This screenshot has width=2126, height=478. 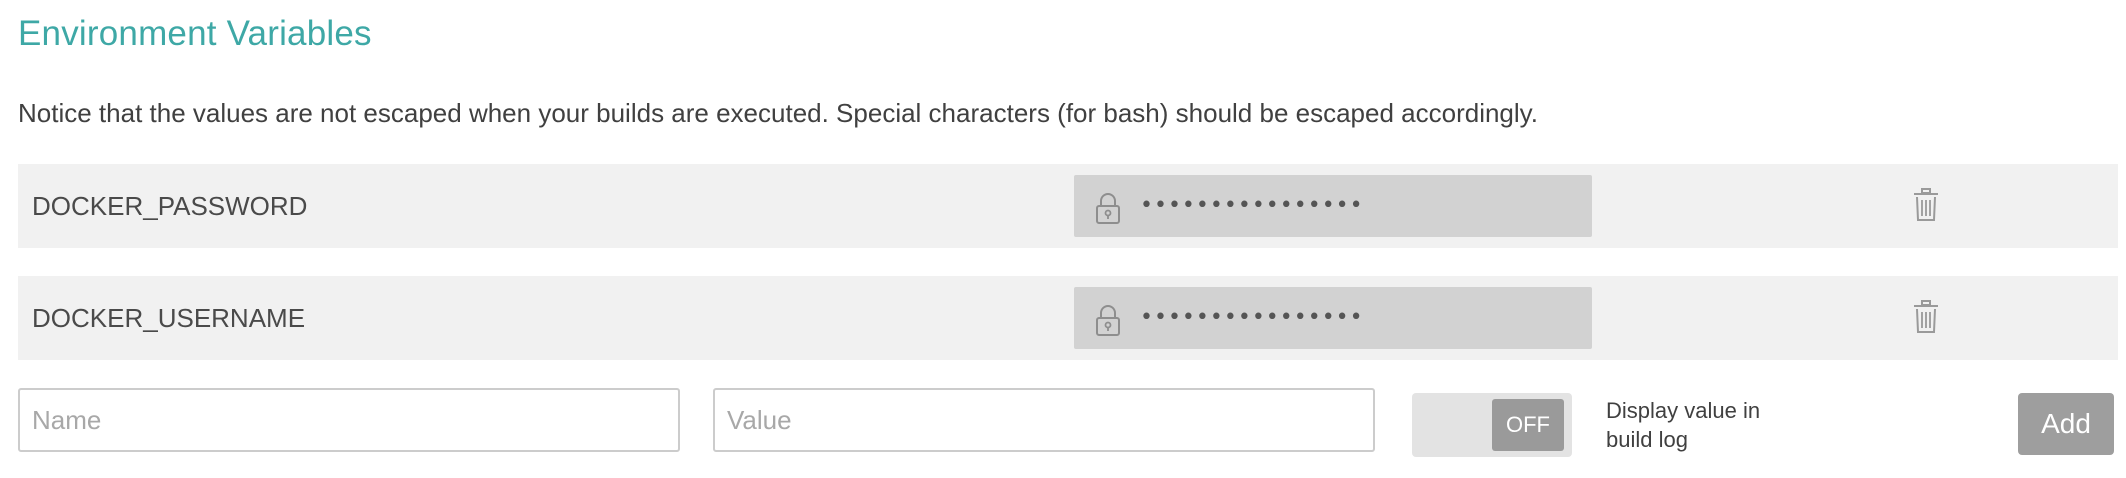 I want to click on section-title: Environment Variables, so click(x=195, y=33).